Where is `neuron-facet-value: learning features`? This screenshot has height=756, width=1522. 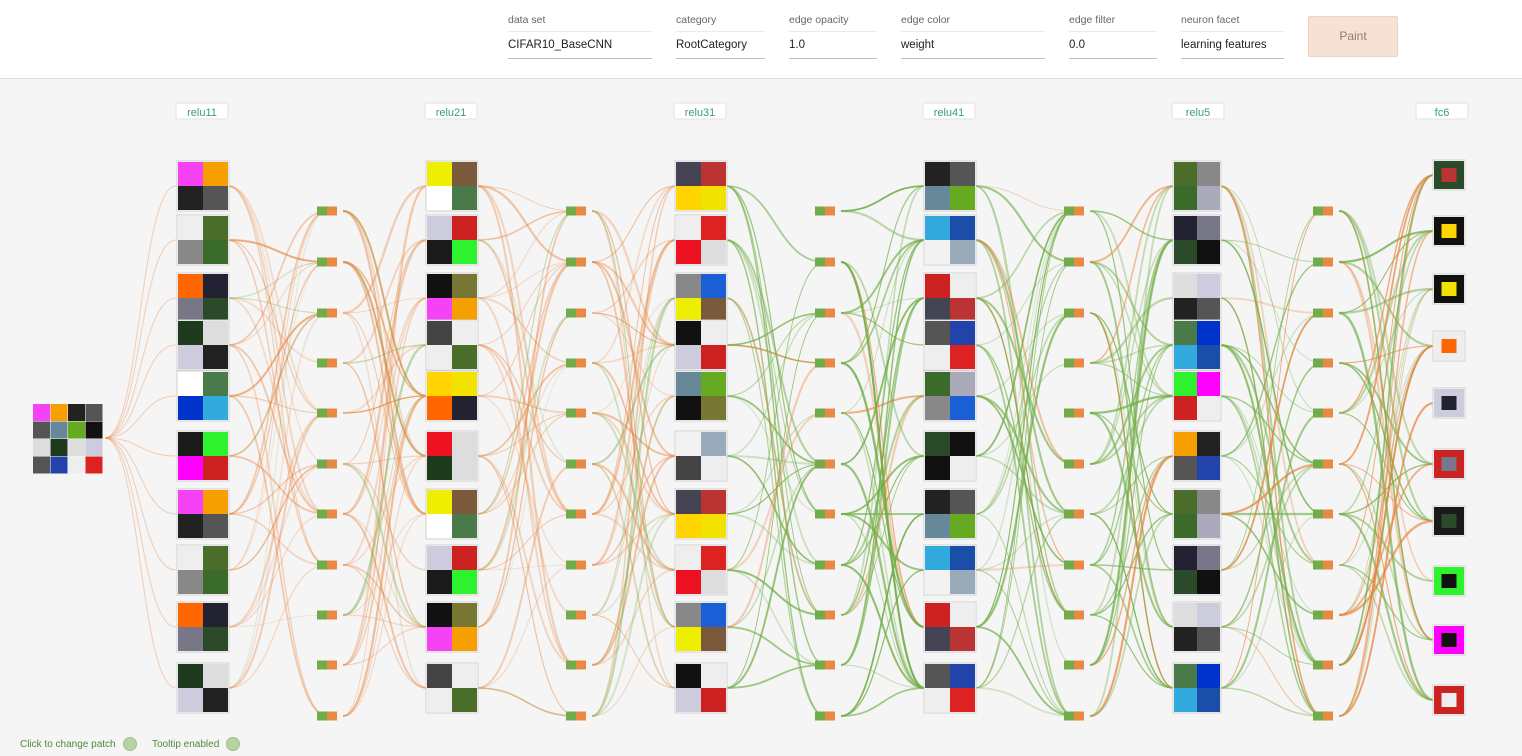 neuron-facet-value: learning features is located at coordinates (1232, 45).